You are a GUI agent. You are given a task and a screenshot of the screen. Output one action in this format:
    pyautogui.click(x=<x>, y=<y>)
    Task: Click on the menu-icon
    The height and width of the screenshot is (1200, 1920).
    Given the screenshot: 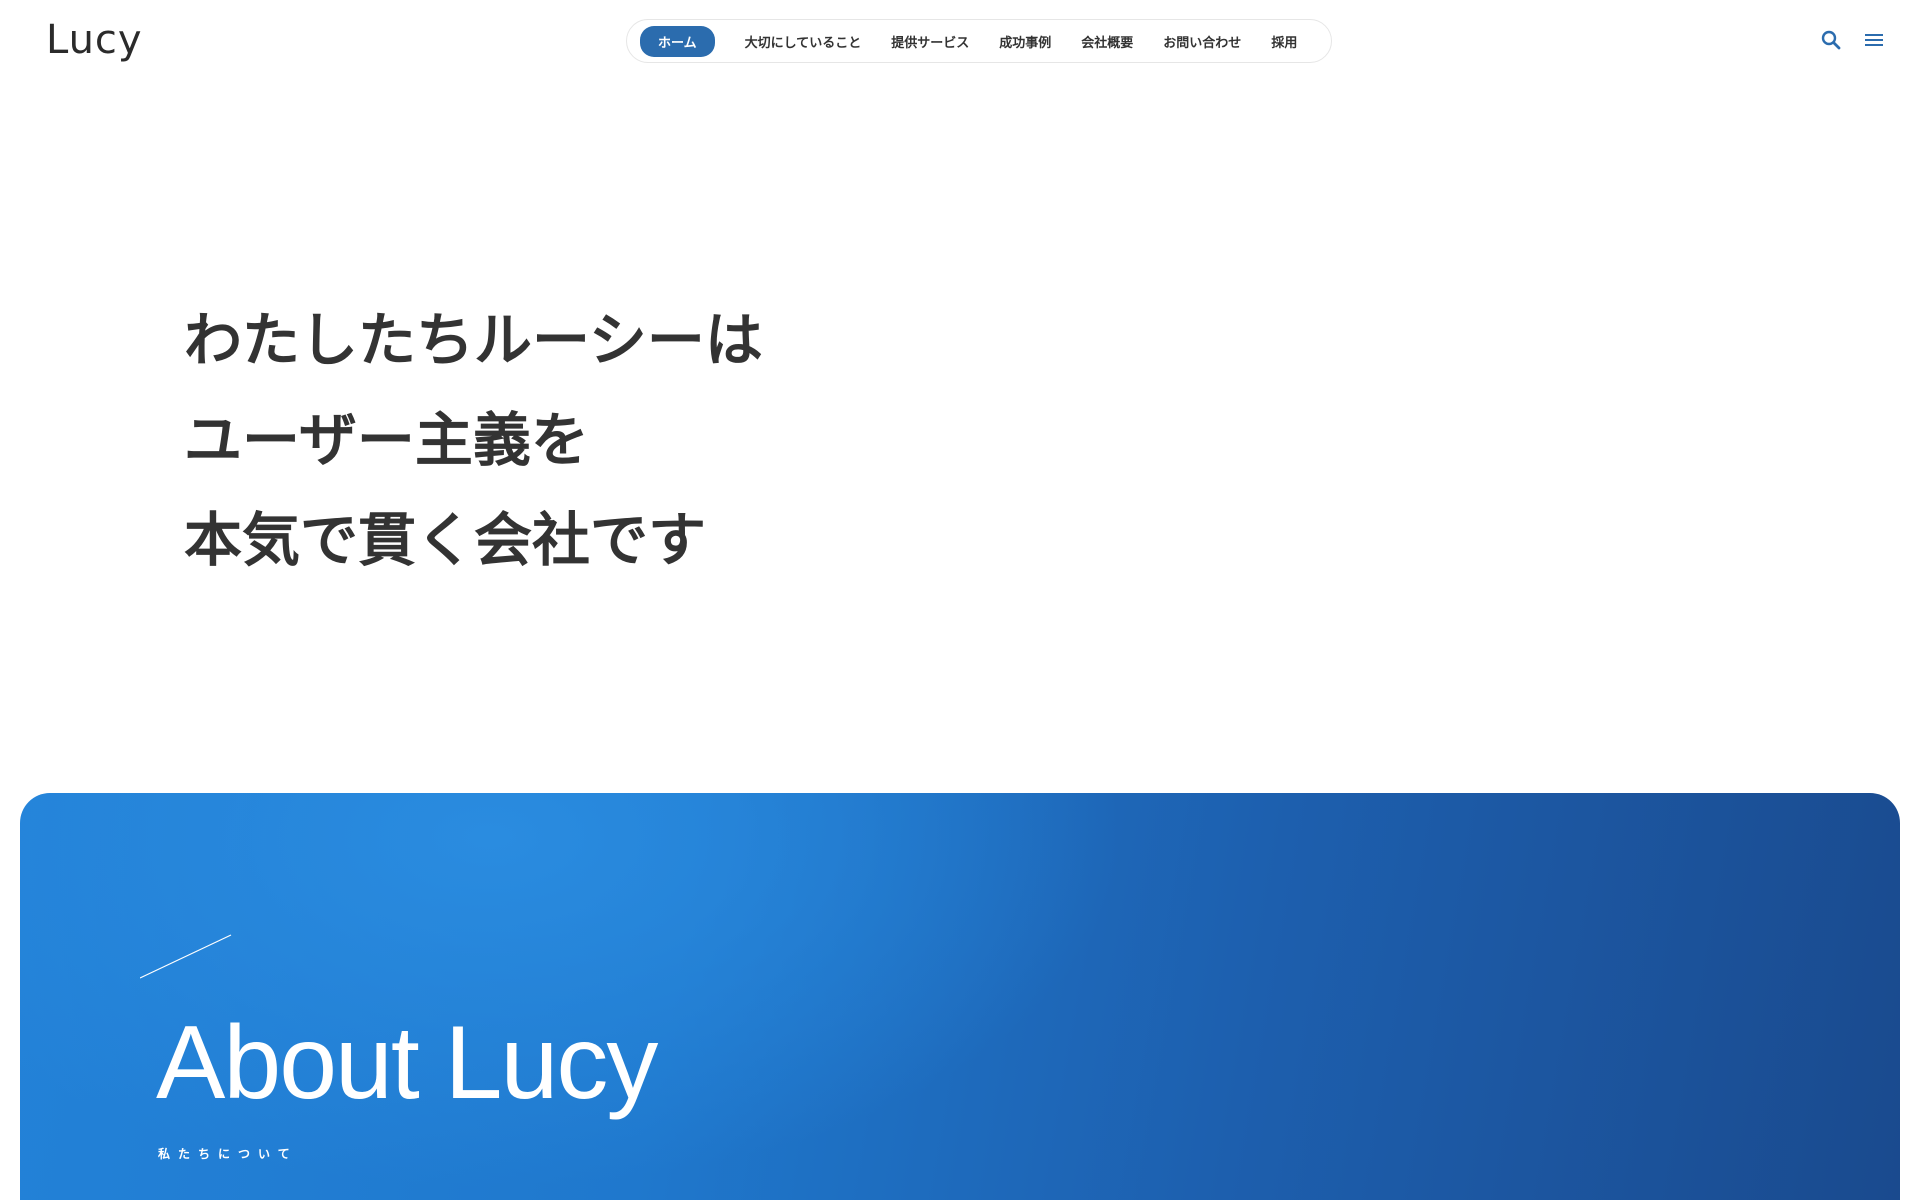 What is the action you would take?
    pyautogui.click(x=1874, y=40)
    